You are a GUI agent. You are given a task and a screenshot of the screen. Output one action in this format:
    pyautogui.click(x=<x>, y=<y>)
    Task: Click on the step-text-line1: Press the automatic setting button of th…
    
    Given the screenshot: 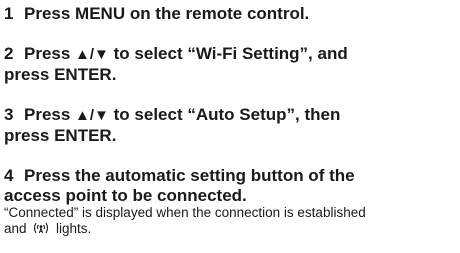 What is the action you would take?
    pyautogui.click(x=189, y=175)
    